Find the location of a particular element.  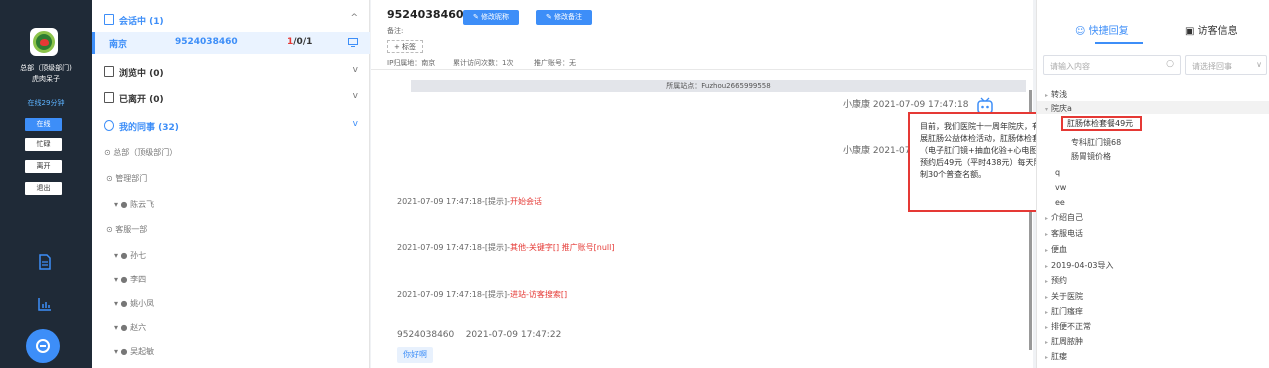

ip-location: IP归属地：南京 is located at coordinates (411, 63).